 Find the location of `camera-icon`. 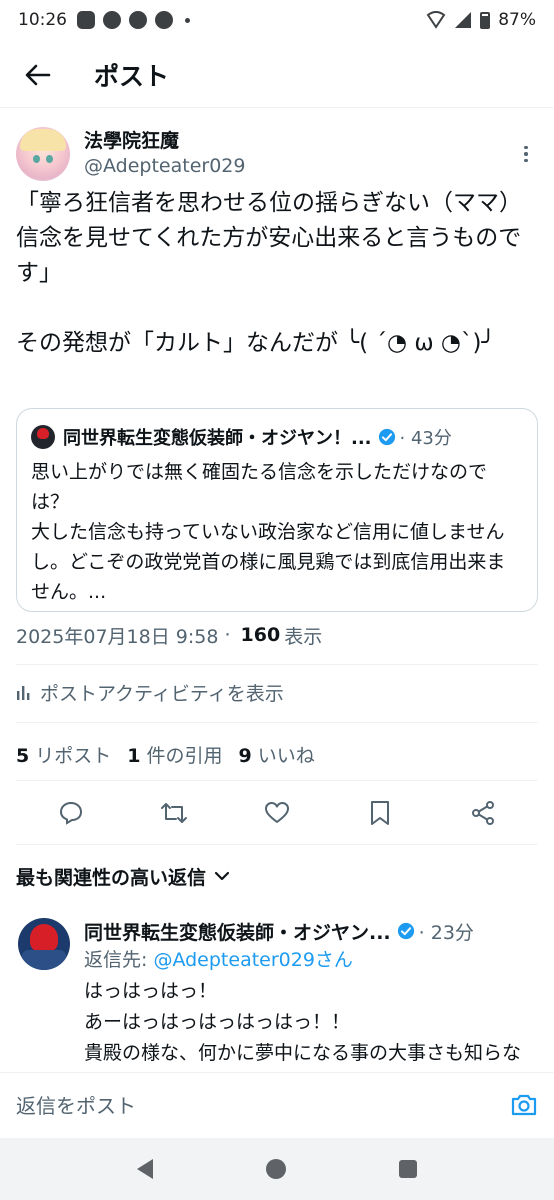

camera-icon is located at coordinates (524, 1105).